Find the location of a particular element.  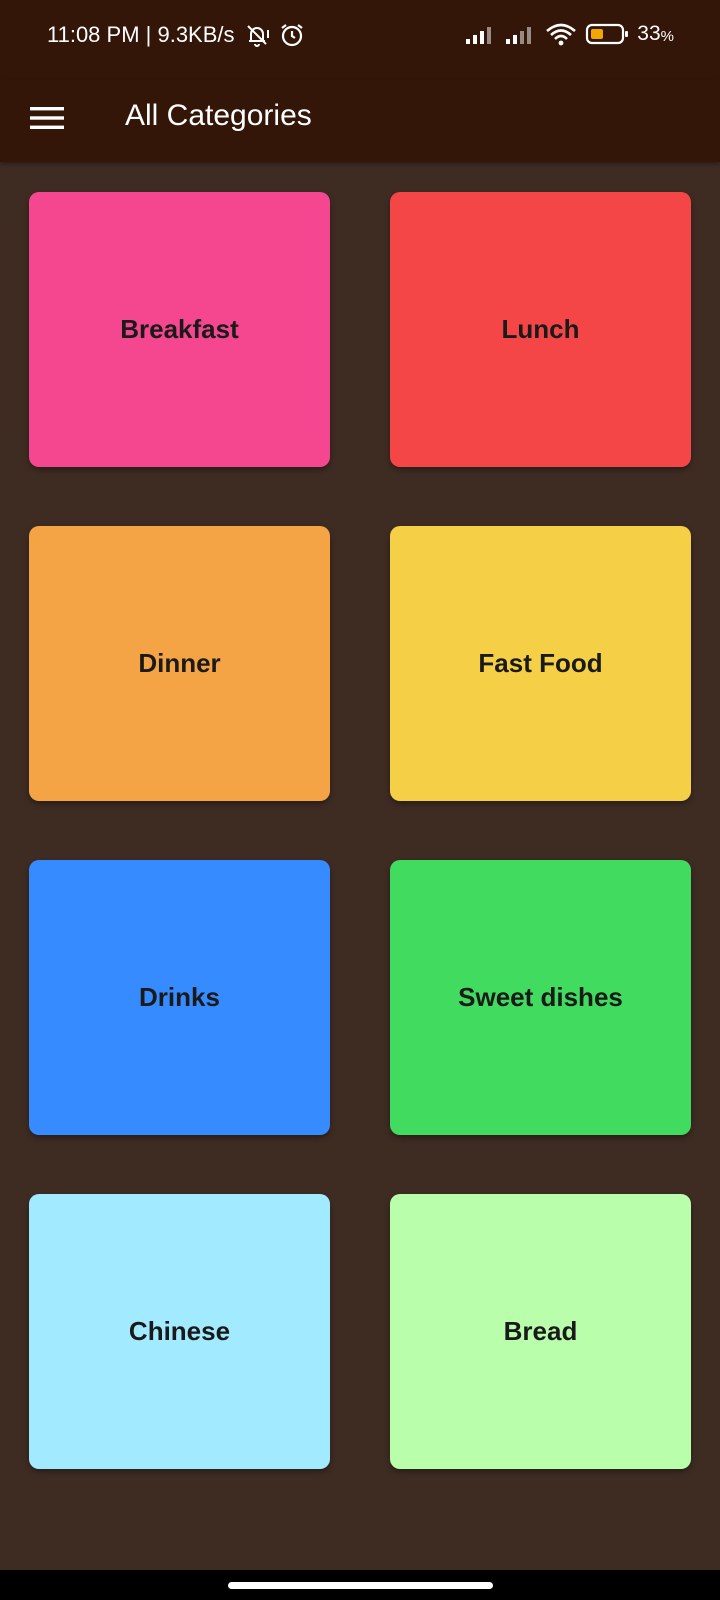

category-label: Dinner is located at coordinates (179, 663).